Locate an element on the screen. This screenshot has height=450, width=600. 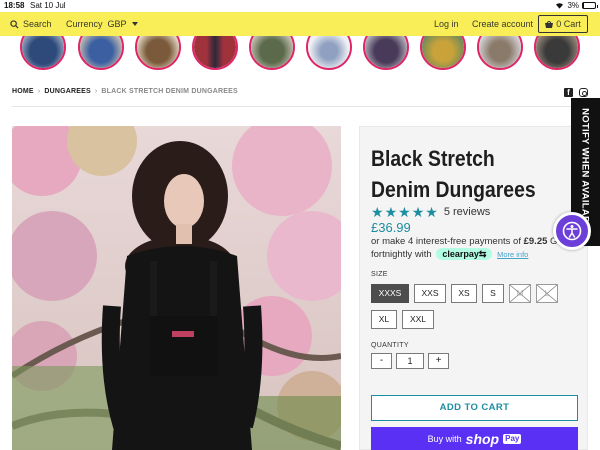
facebook-icon: f is located at coordinates (568, 92).